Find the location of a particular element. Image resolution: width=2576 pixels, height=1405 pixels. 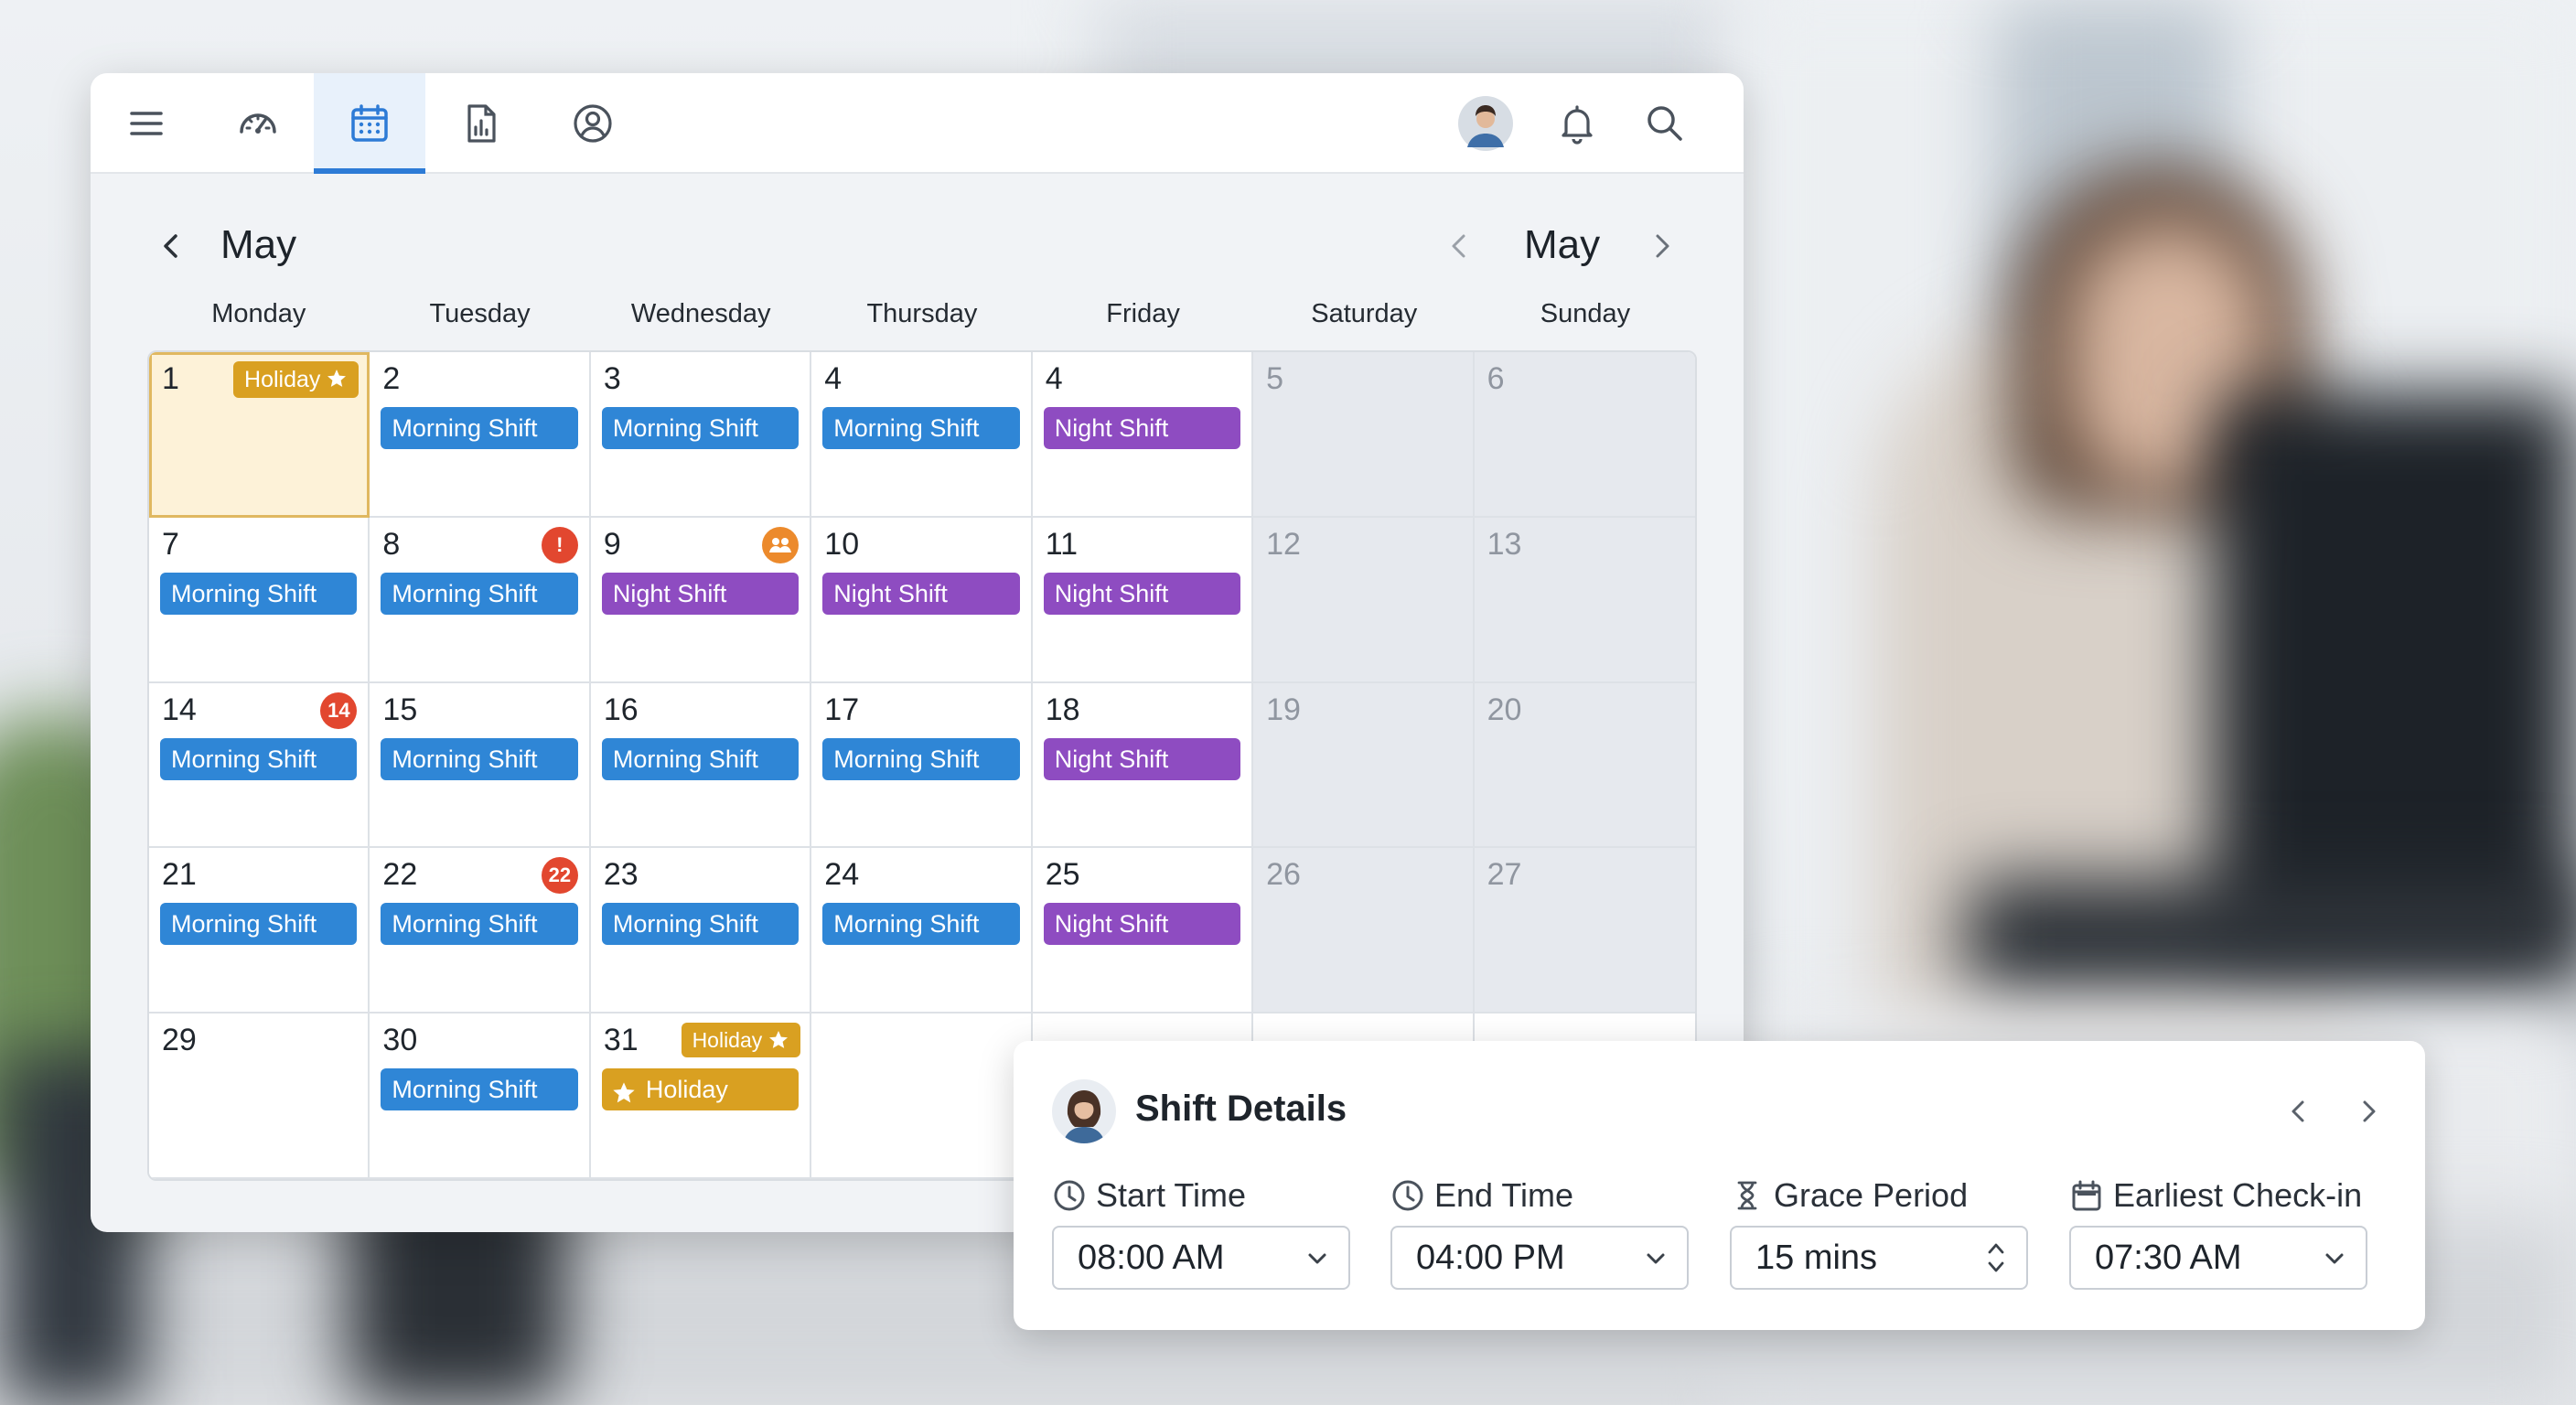

avatar is located at coordinates (1486, 123).